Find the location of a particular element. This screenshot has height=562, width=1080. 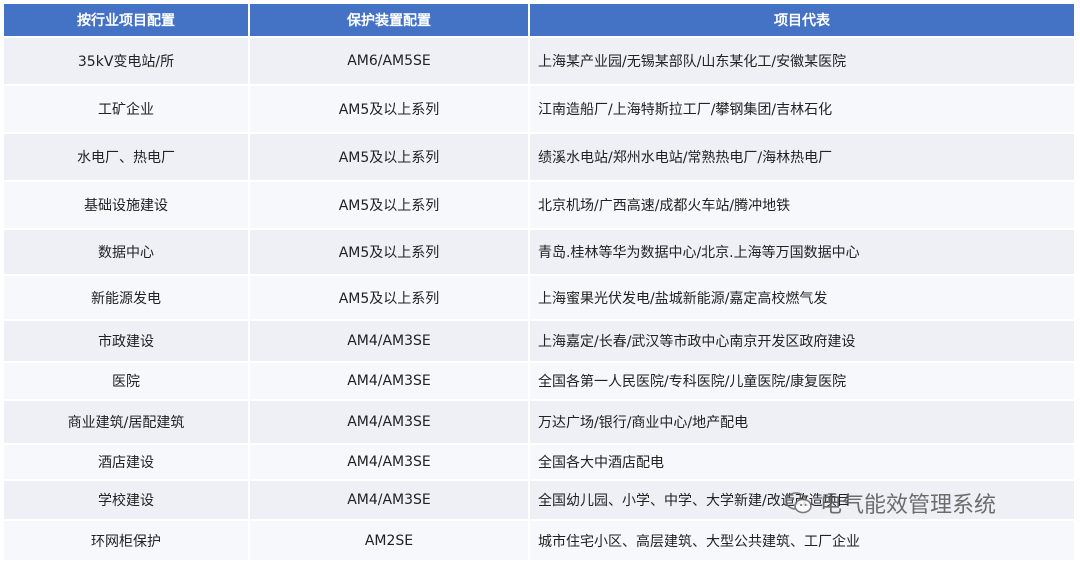

watermark: 电气能效管理系统 is located at coordinates (890, 503).